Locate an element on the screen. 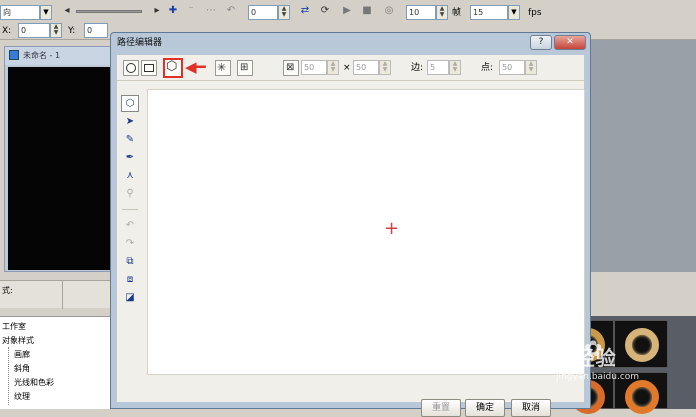  magnifier-icon: ⚲ is located at coordinates (130, 193).